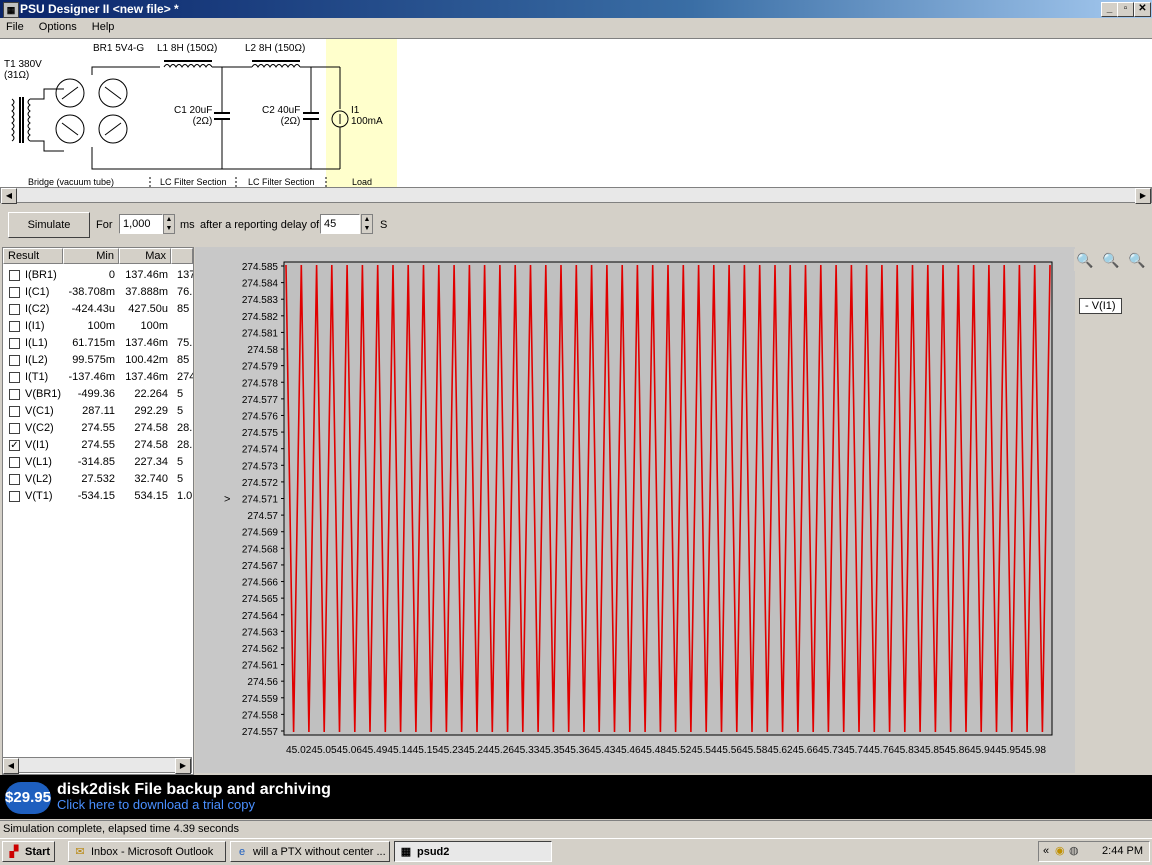  I want to click on y-tick-label: 274.573, so click(260, 466).